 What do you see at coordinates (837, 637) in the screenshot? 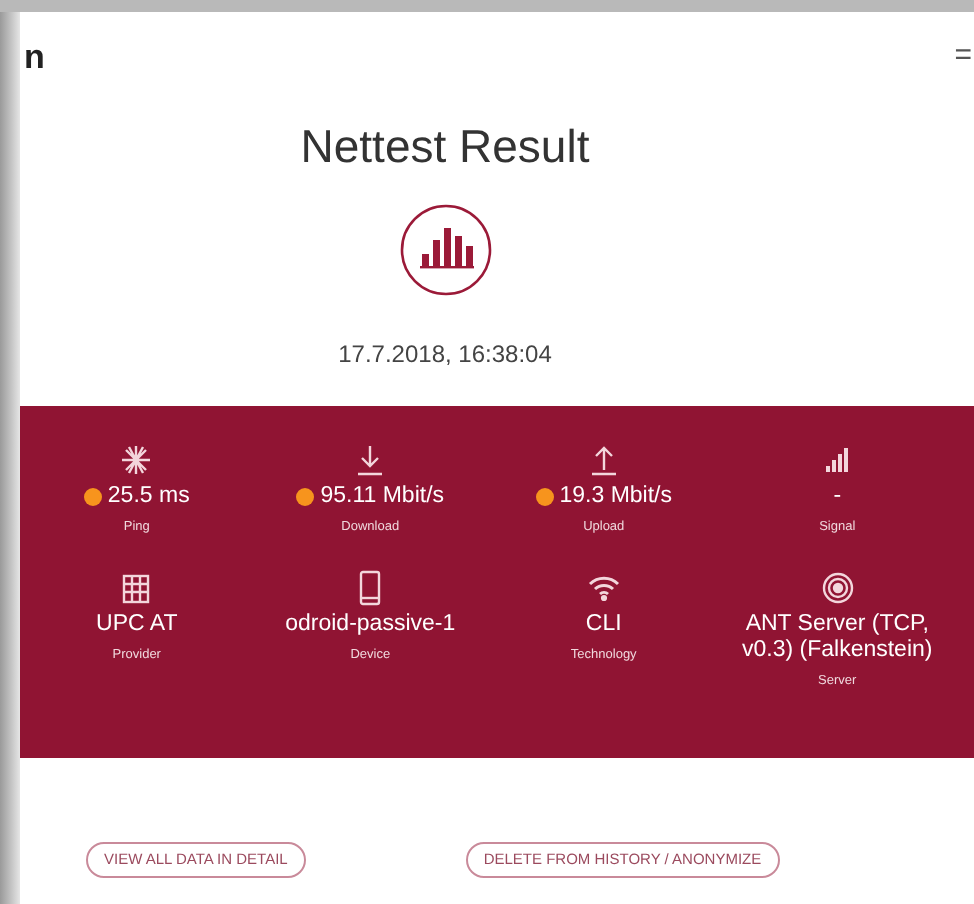
I see `metric-value: ANT Server (TCP, v0.3) (Falkenstein)` at bounding box center [837, 637].